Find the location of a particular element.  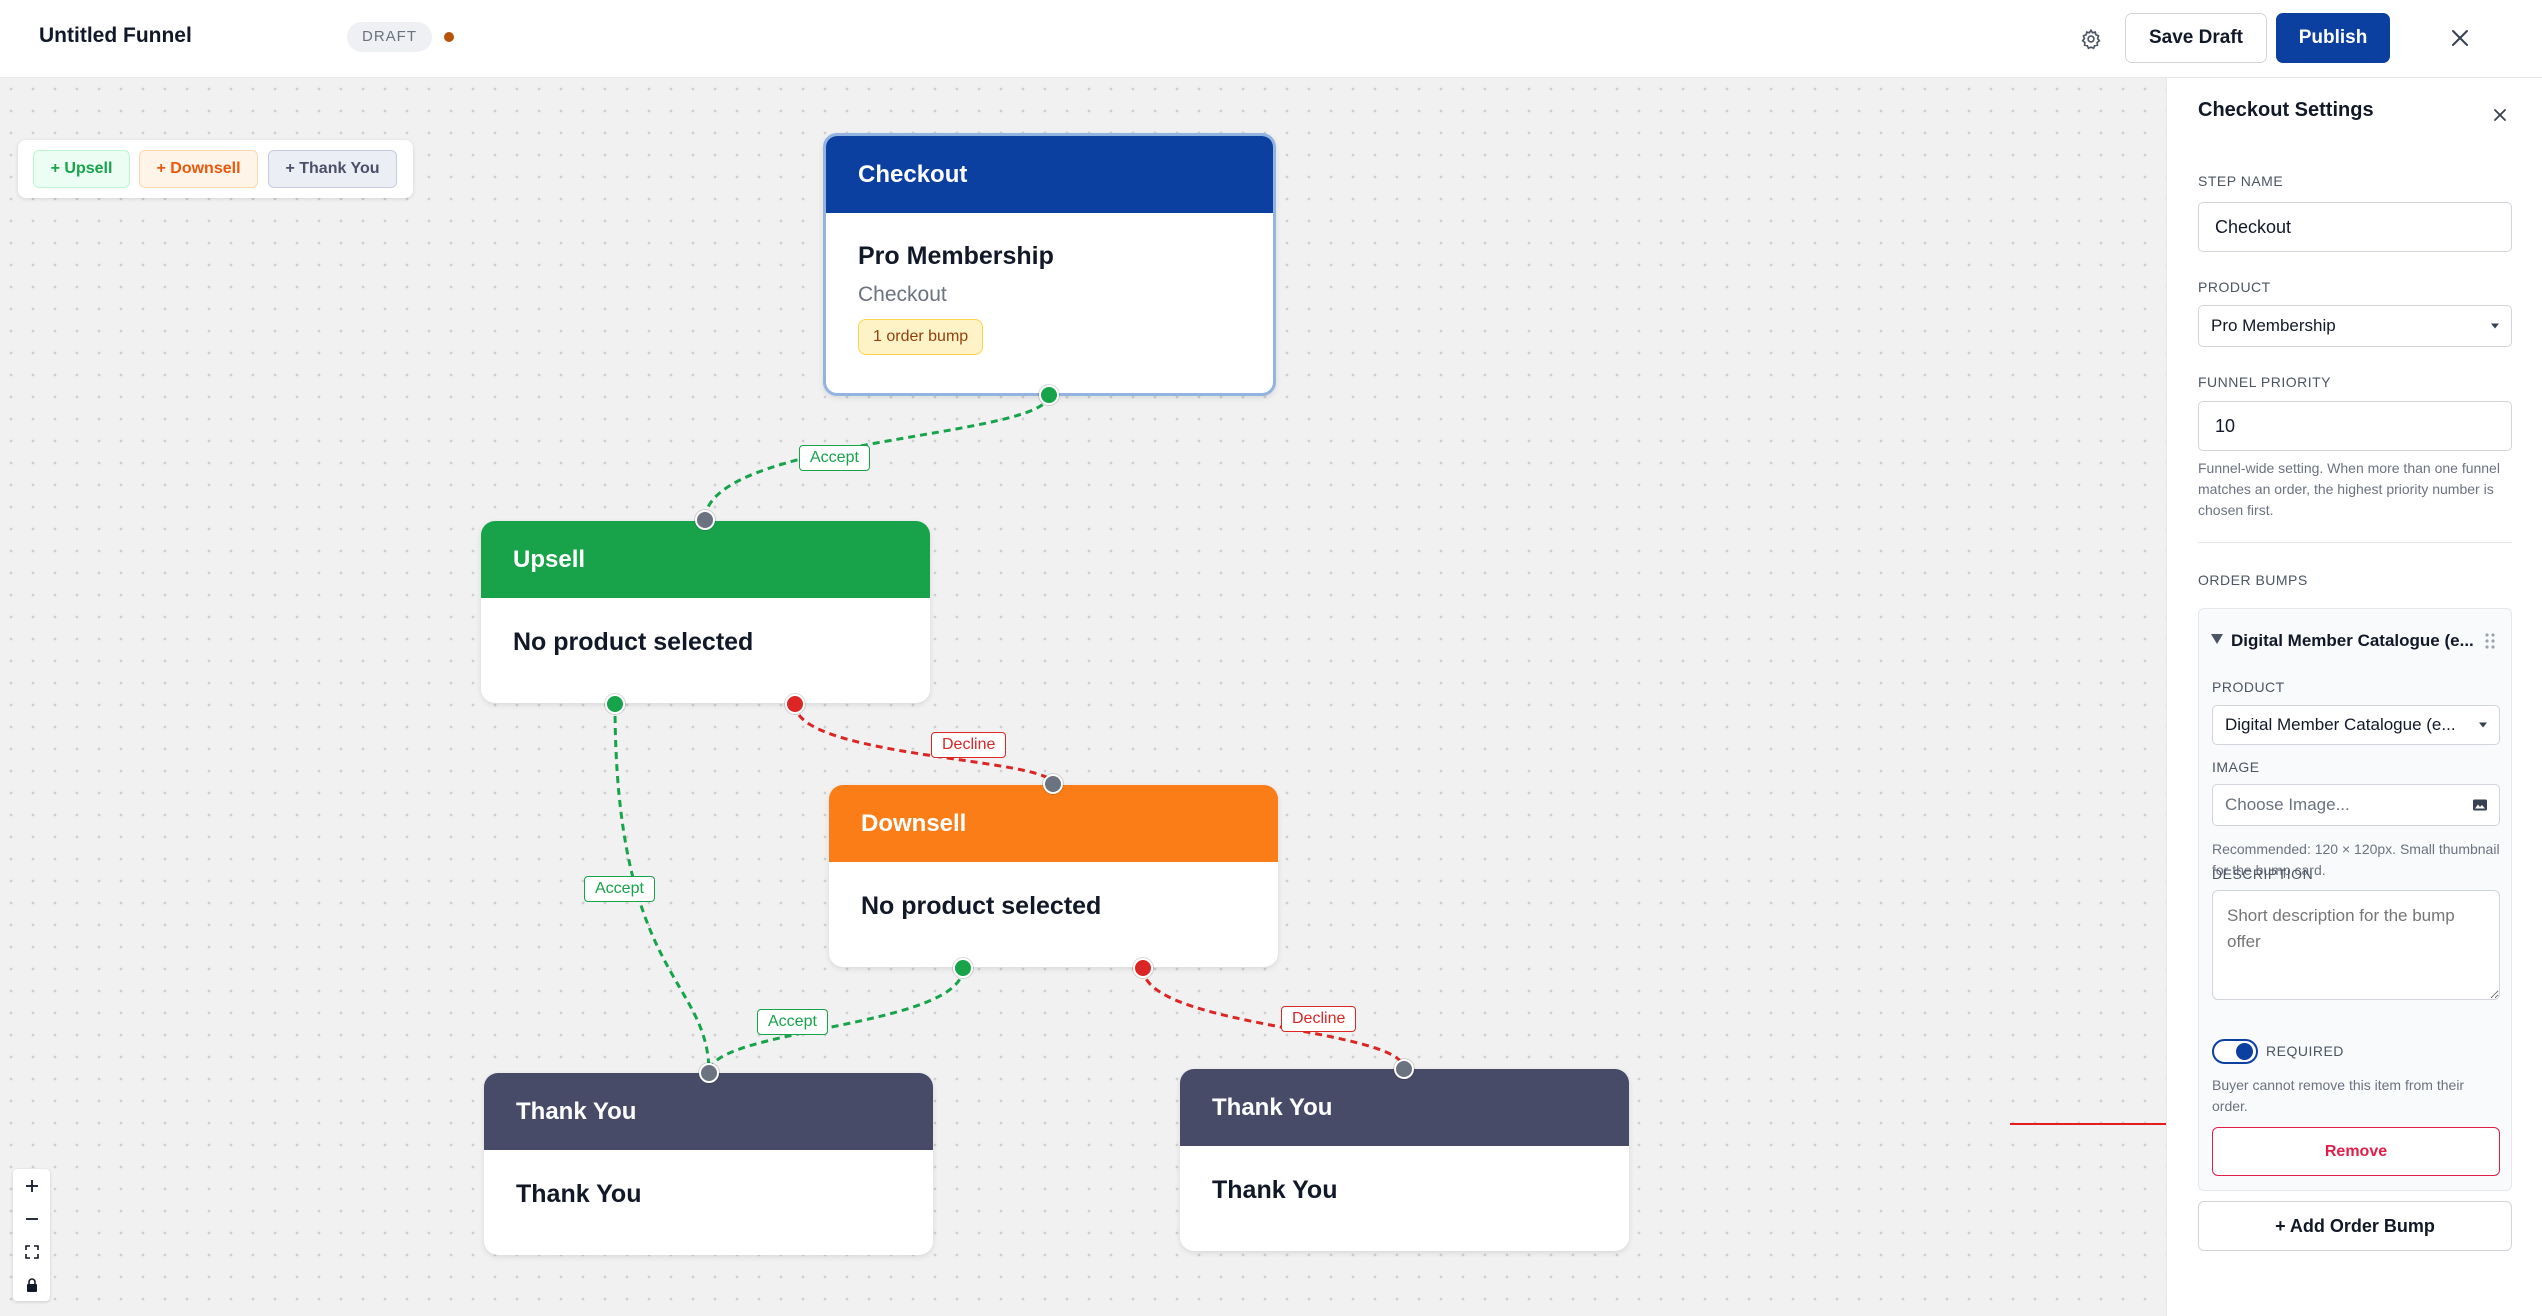

step-name-input is located at coordinates (2355, 227).